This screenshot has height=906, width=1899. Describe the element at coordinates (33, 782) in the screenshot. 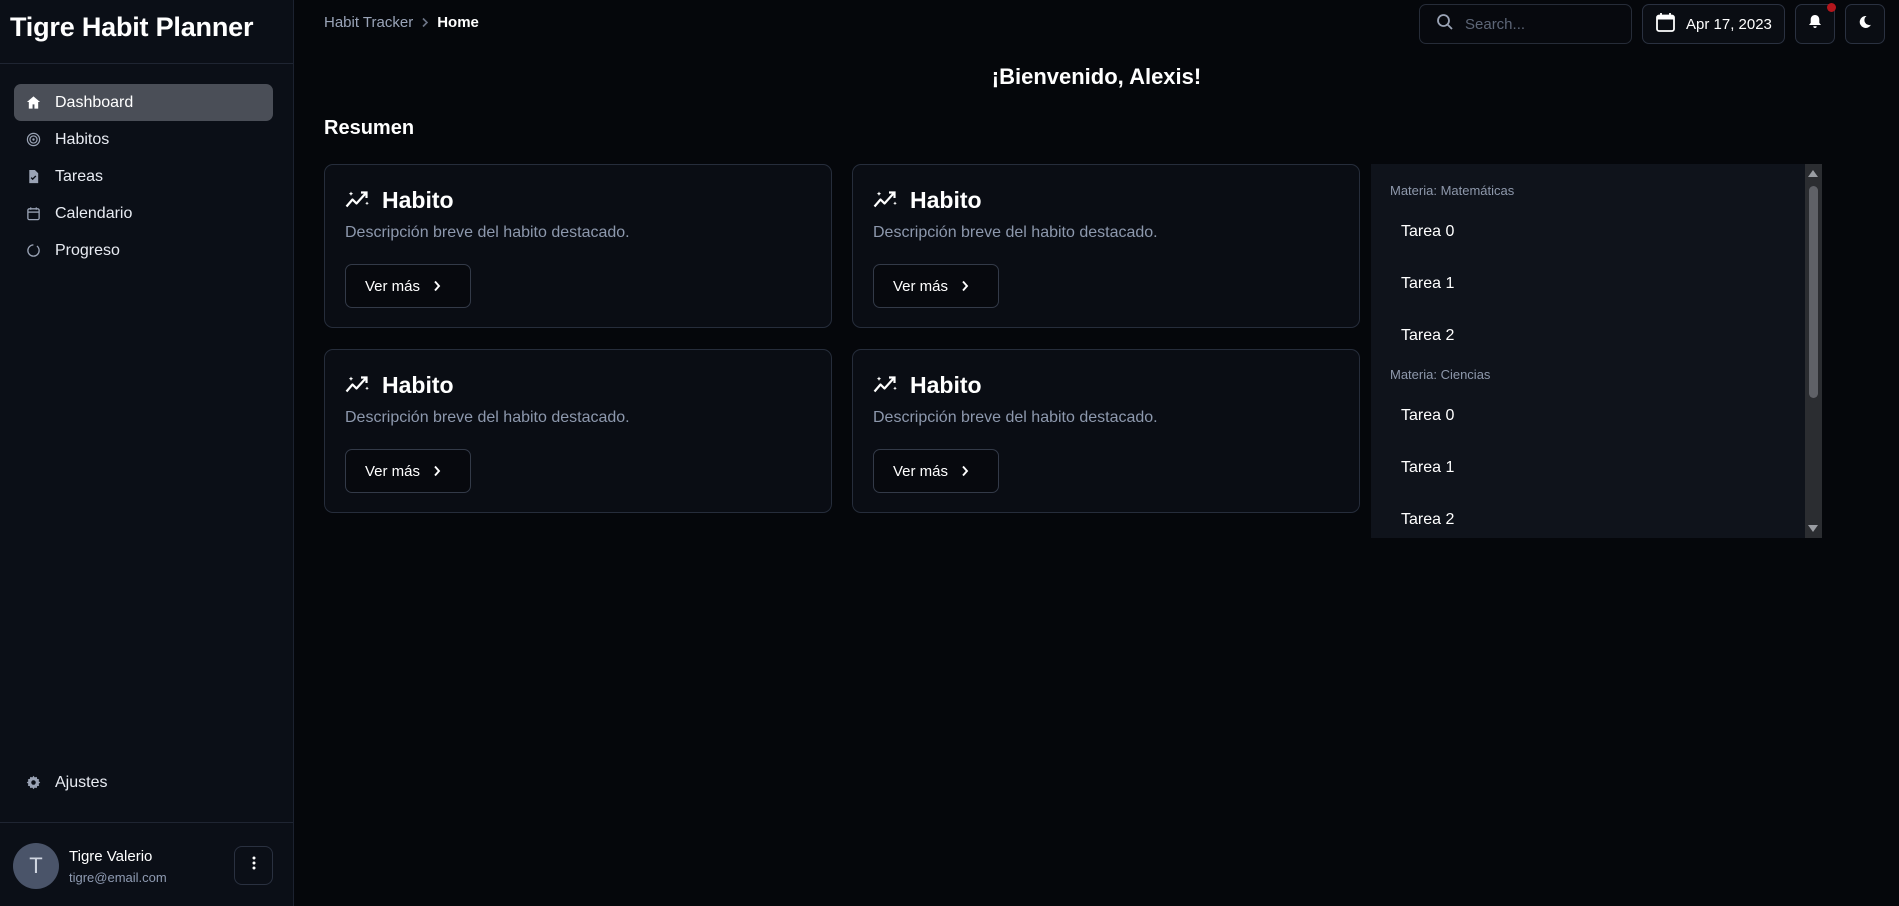

I see `gear-icon` at that location.